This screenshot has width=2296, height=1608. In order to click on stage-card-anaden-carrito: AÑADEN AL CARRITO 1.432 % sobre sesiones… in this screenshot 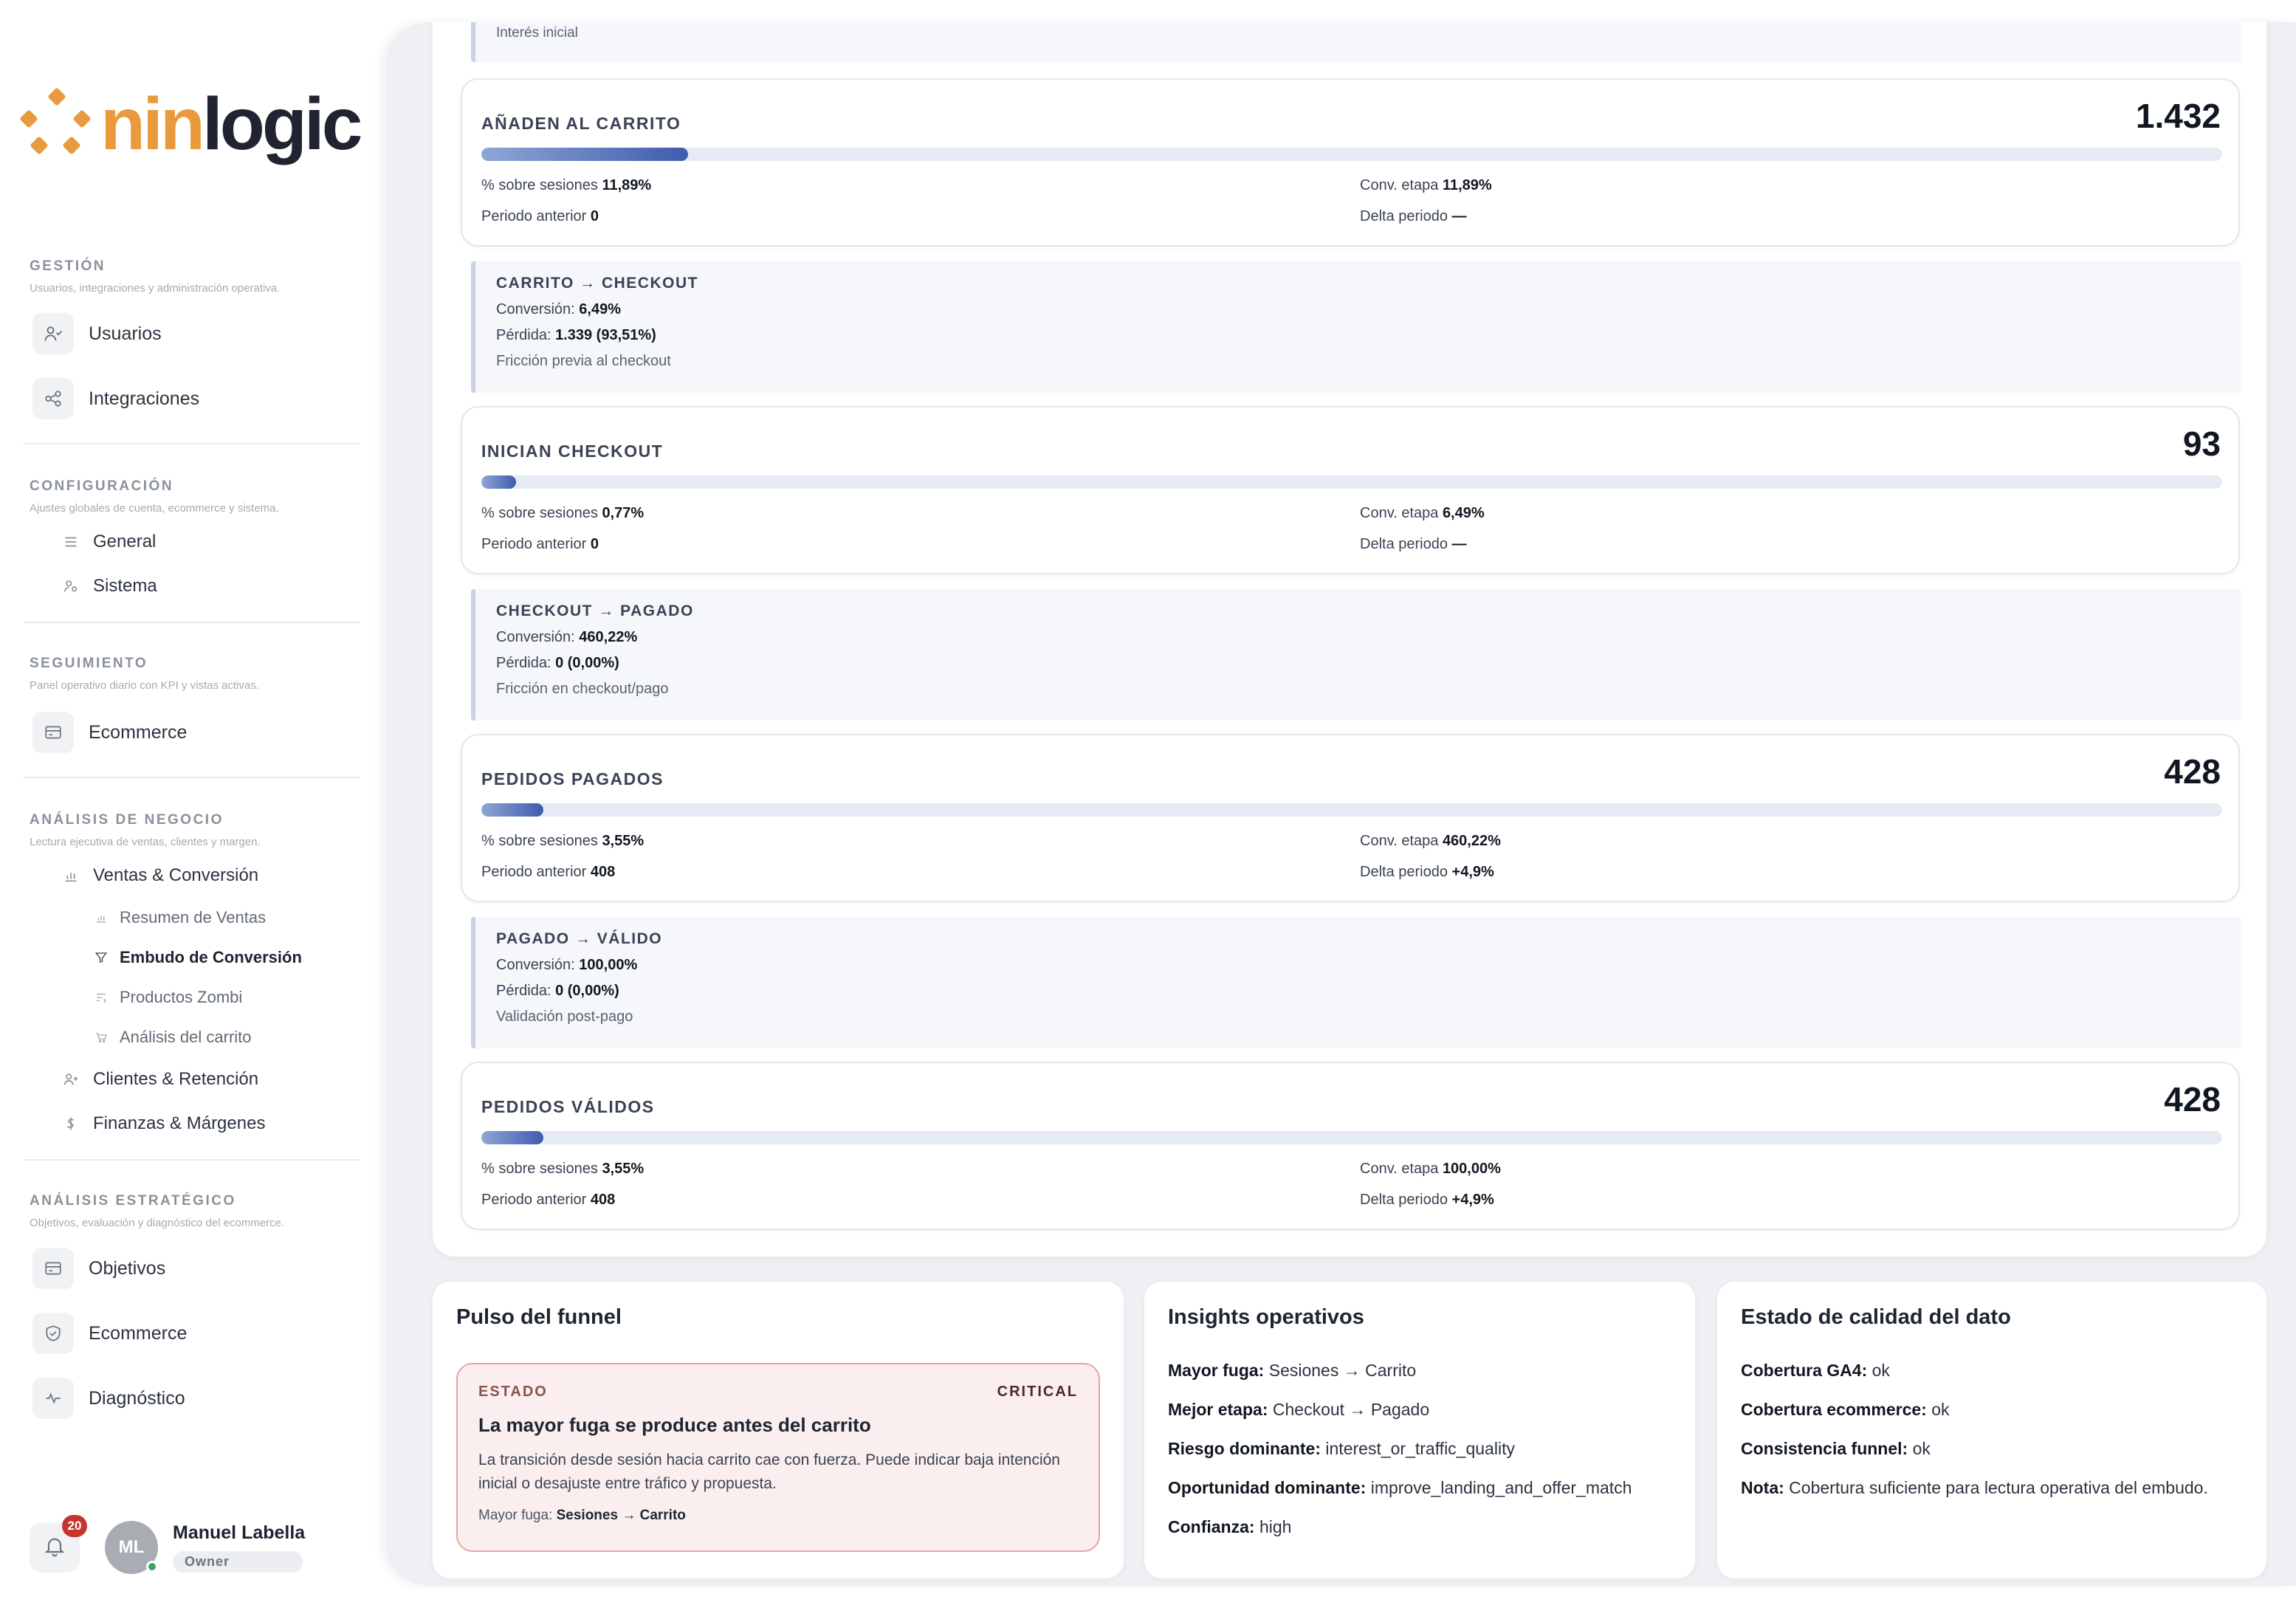, I will do `click(1350, 162)`.